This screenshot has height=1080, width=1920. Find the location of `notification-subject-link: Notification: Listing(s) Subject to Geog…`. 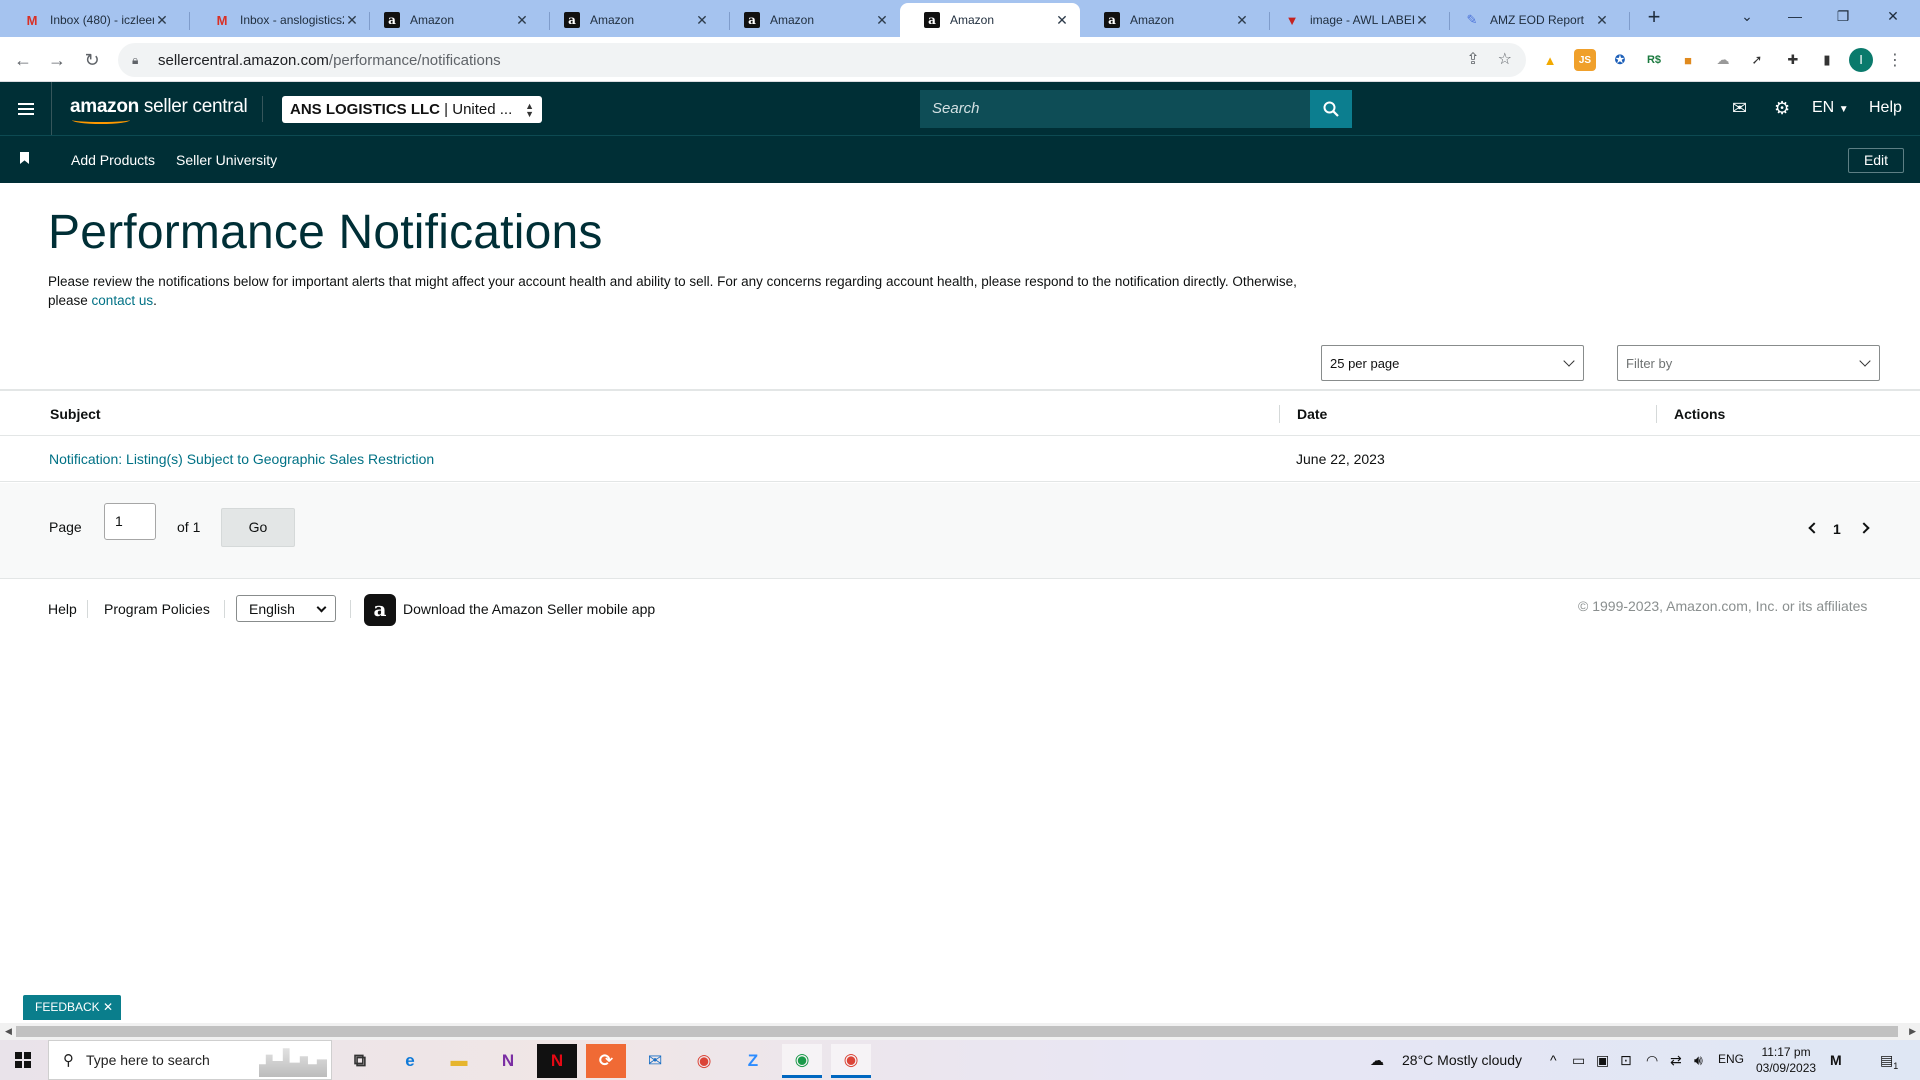

notification-subject-link: Notification: Listing(s) Subject to Geog… is located at coordinates (241, 459).